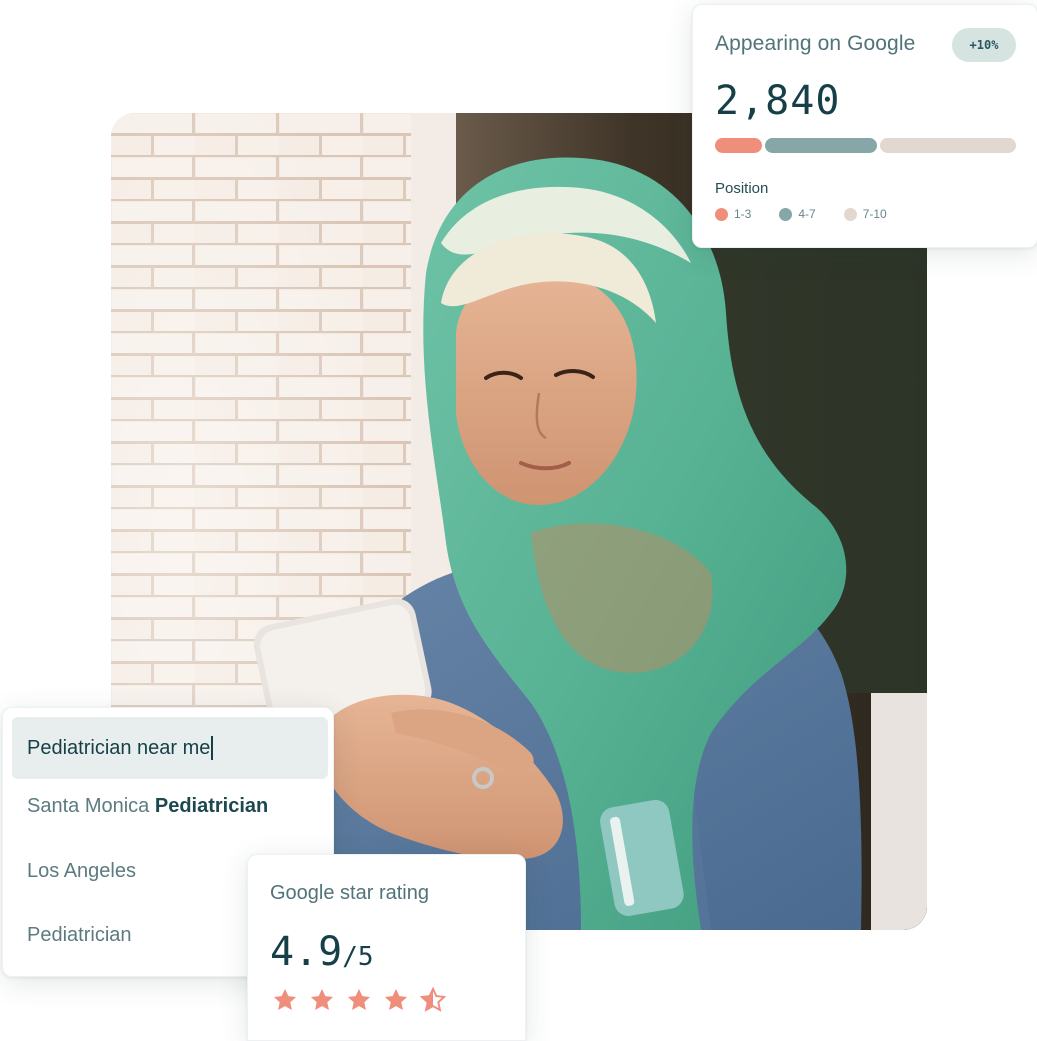 Image resolution: width=1037 pixels, height=1041 pixels. I want to click on card-title: Appearing on Google, so click(815, 43).